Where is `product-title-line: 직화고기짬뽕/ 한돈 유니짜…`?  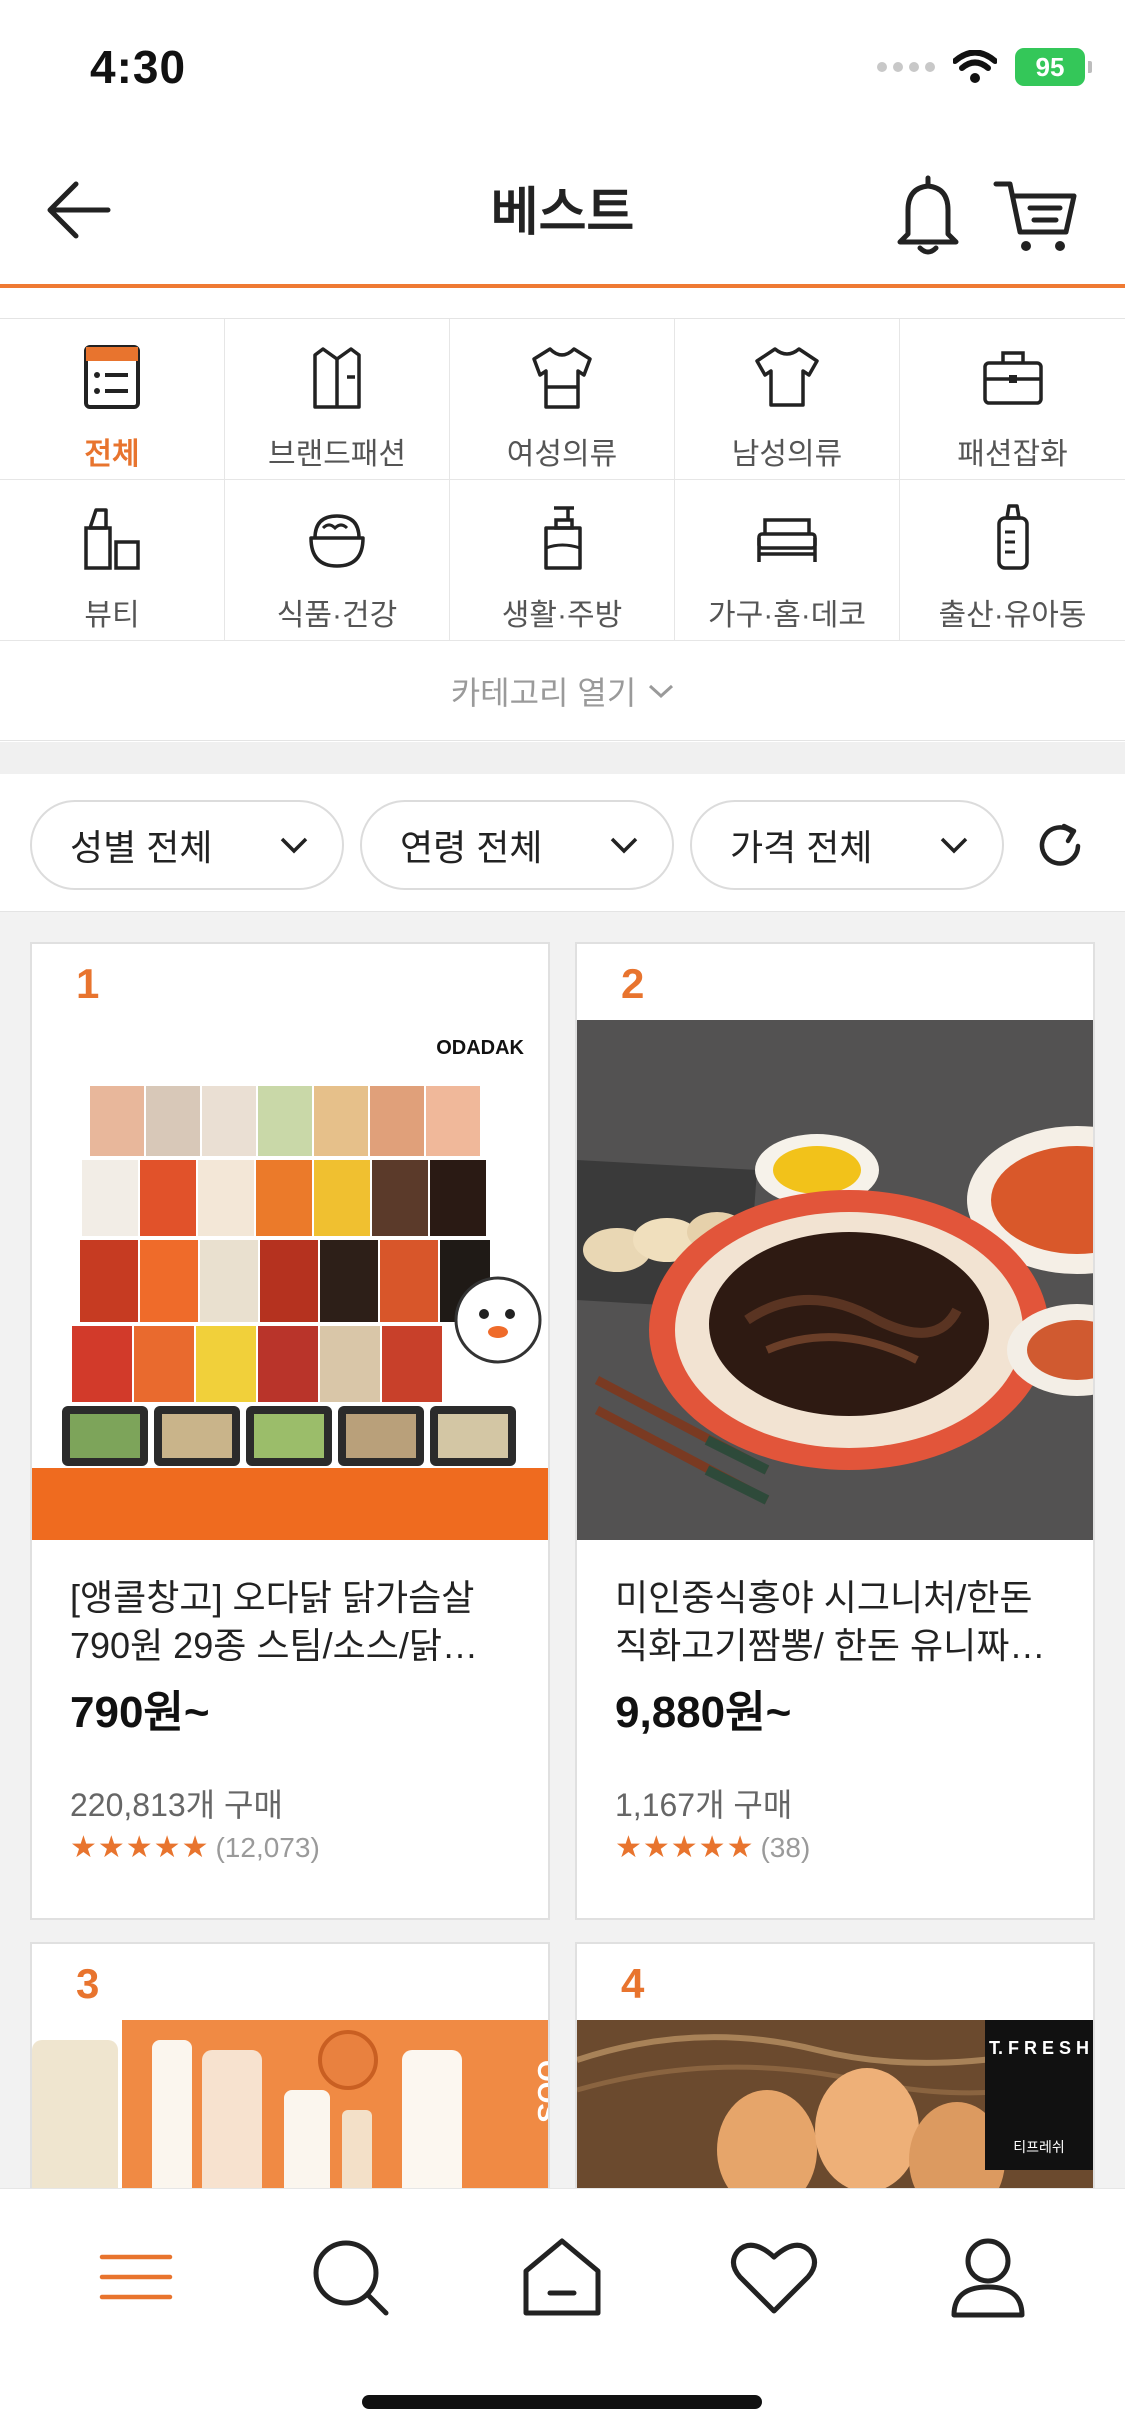 product-title-line: 직화고기짬뽕/ 한돈 유니짜… is located at coordinates (830, 1645).